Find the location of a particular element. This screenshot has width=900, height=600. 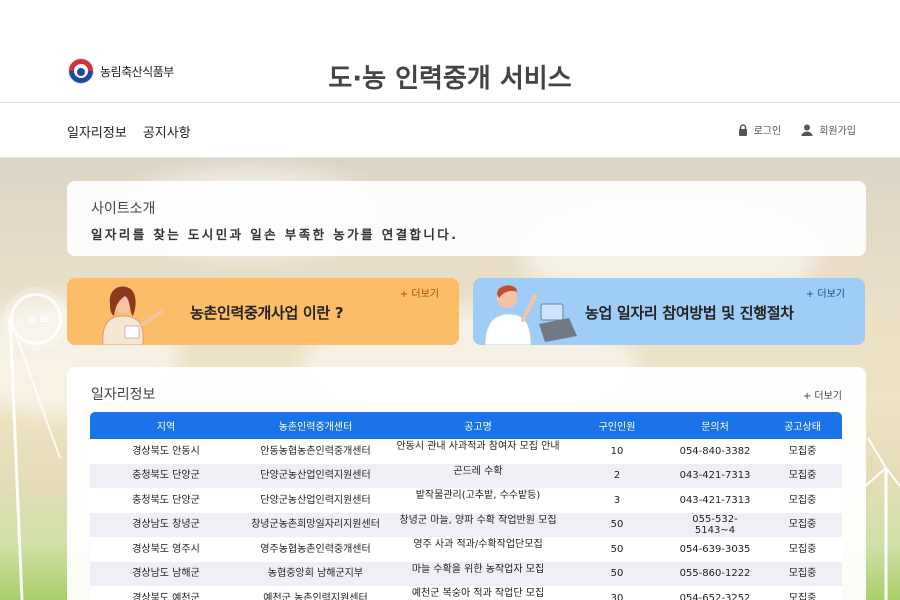

cell-title: 영주 사과 적과/수확작업단모집 is located at coordinates (478, 549).